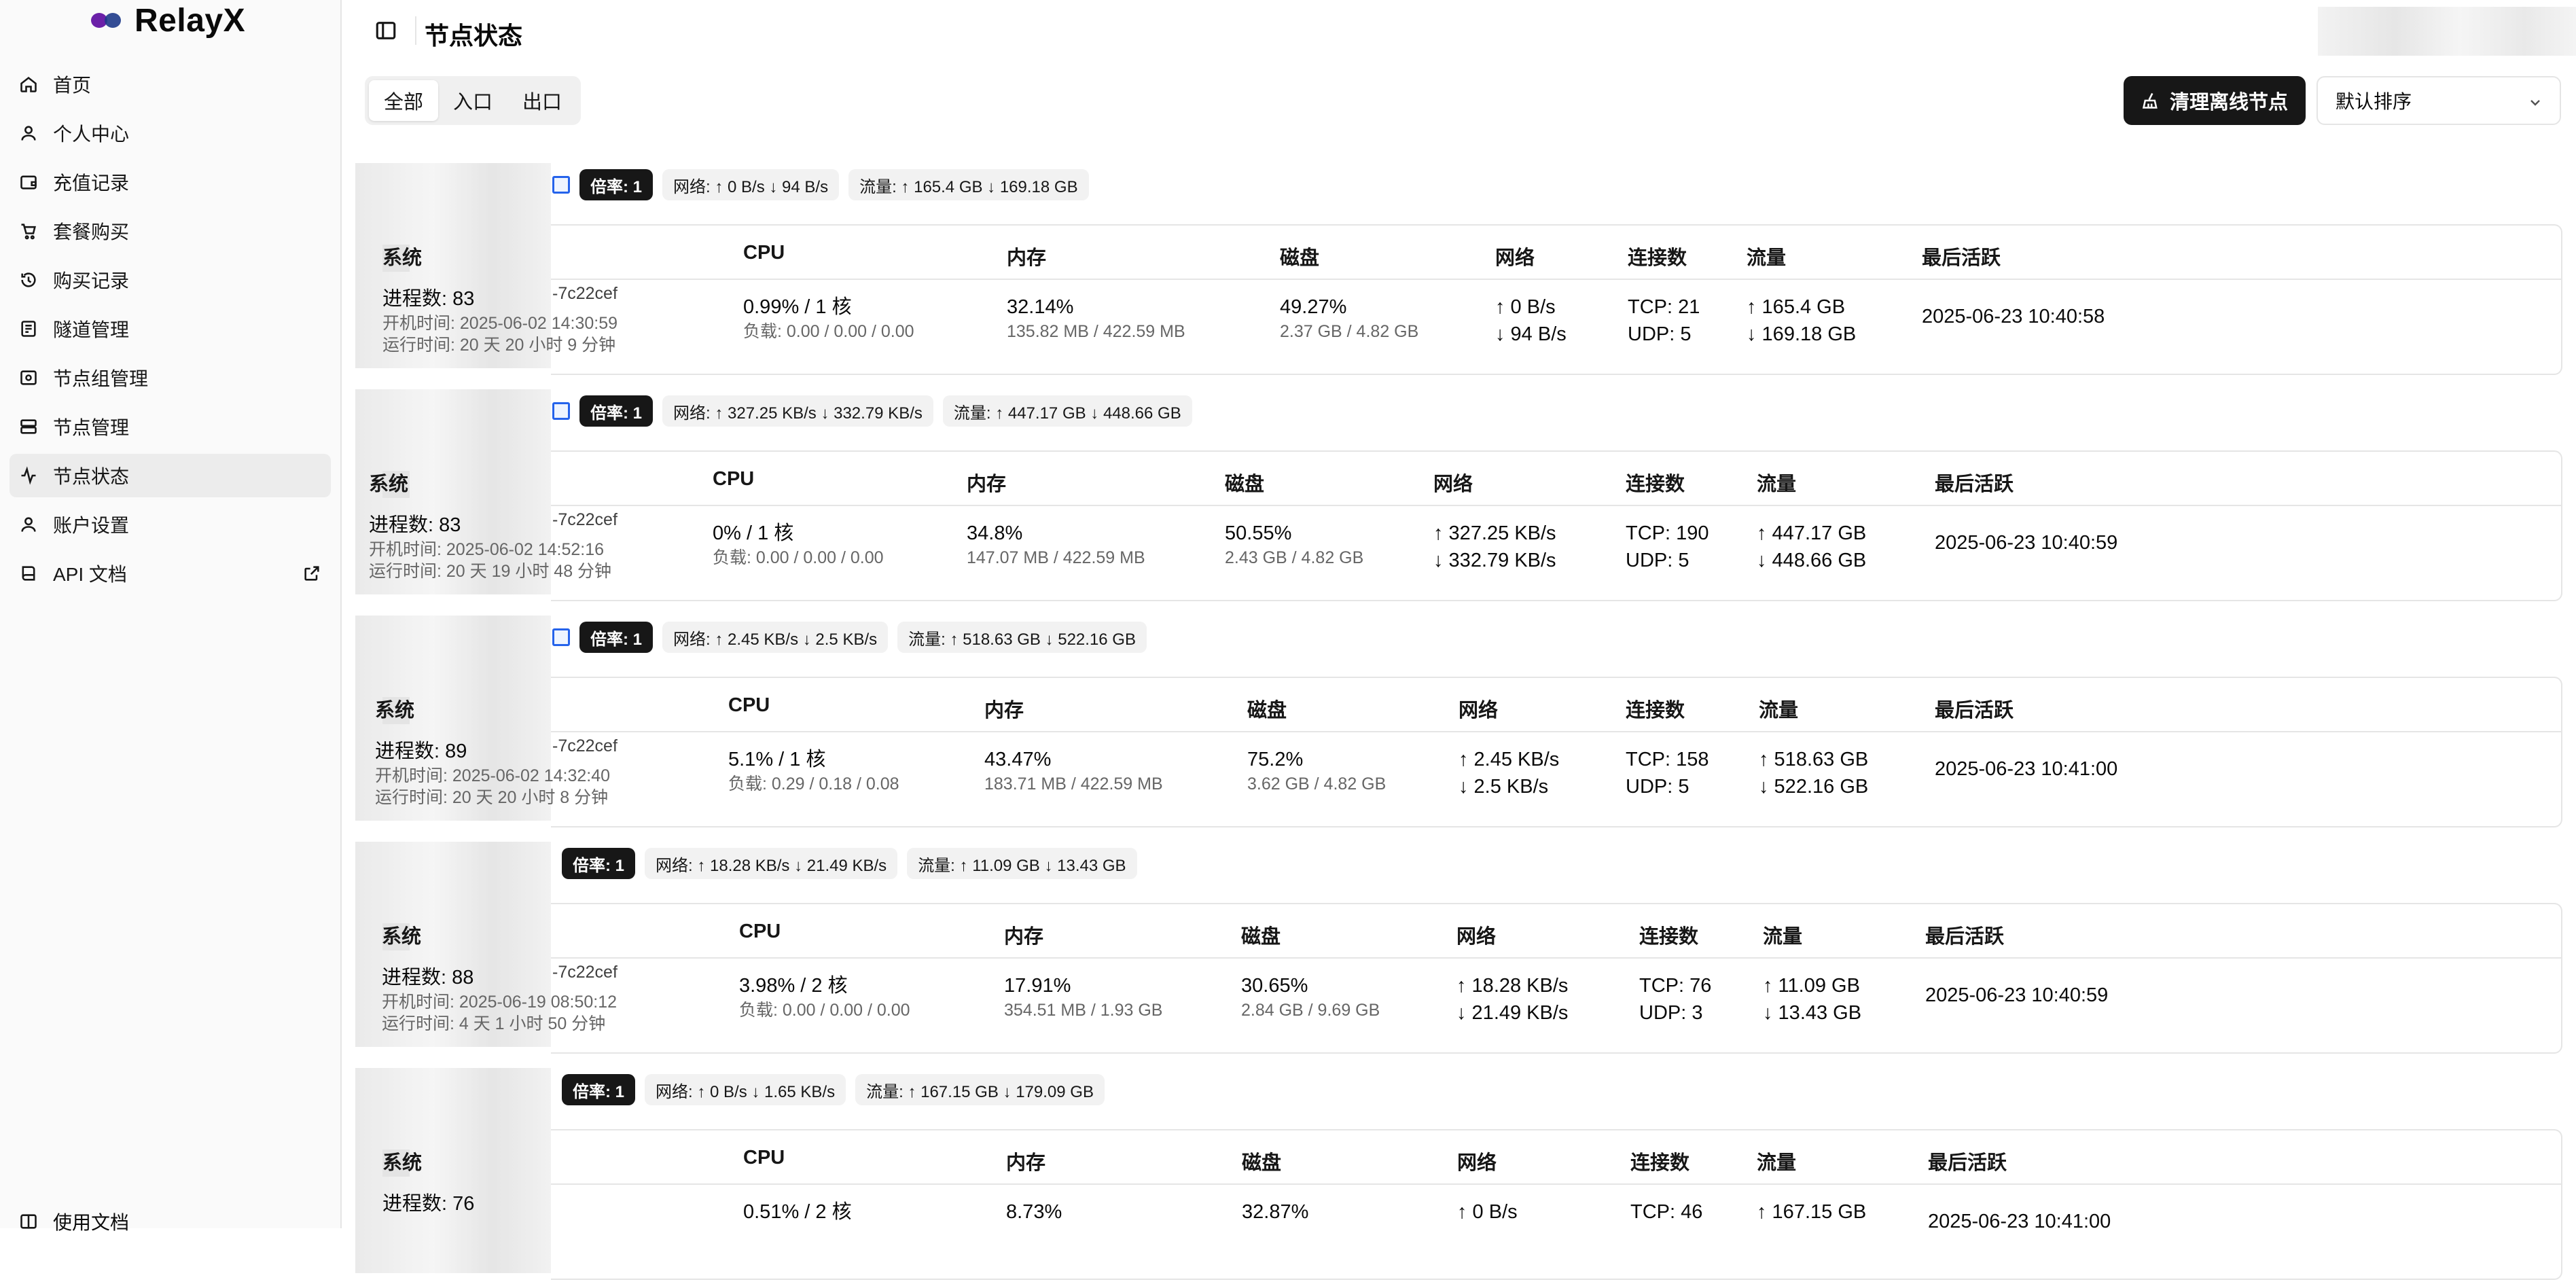  Describe the element at coordinates (170, 476) in the screenshot. I see `sidebar-item-node-status: 节点状态` at that location.